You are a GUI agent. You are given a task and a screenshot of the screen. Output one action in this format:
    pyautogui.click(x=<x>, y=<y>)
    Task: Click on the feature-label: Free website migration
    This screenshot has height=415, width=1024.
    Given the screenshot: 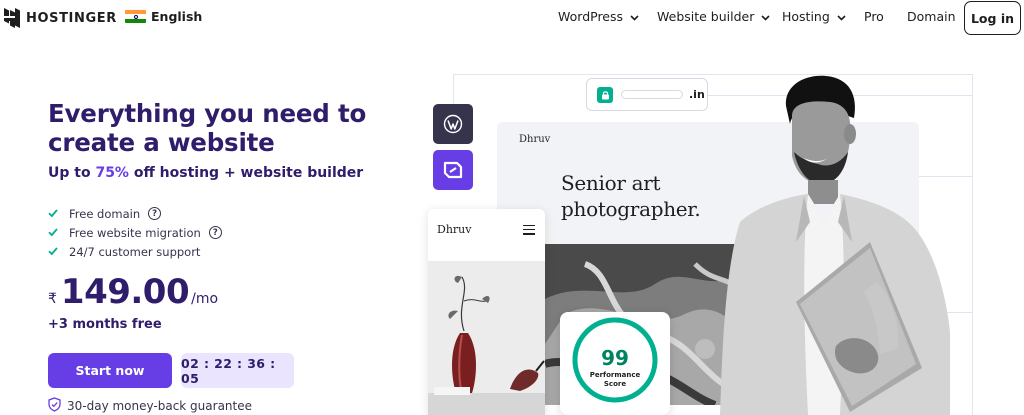 What is the action you would take?
    pyautogui.click(x=135, y=232)
    